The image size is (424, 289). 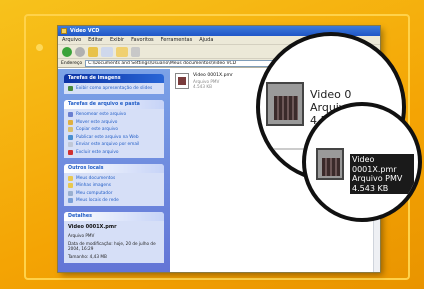 What do you see at coordinates (70, 152) in the screenshot?
I see `delete-icon` at bounding box center [70, 152].